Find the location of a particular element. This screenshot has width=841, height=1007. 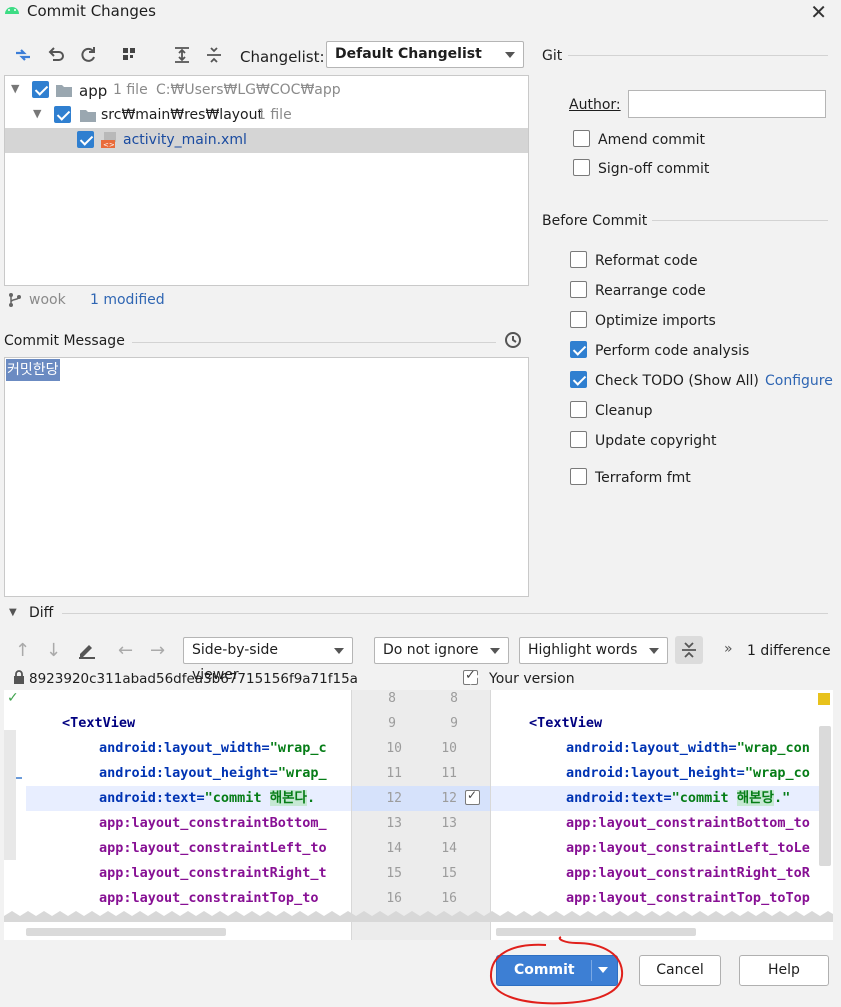

viewer-dropdown: Side-by-side viewer is located at coordinates (268, 660).